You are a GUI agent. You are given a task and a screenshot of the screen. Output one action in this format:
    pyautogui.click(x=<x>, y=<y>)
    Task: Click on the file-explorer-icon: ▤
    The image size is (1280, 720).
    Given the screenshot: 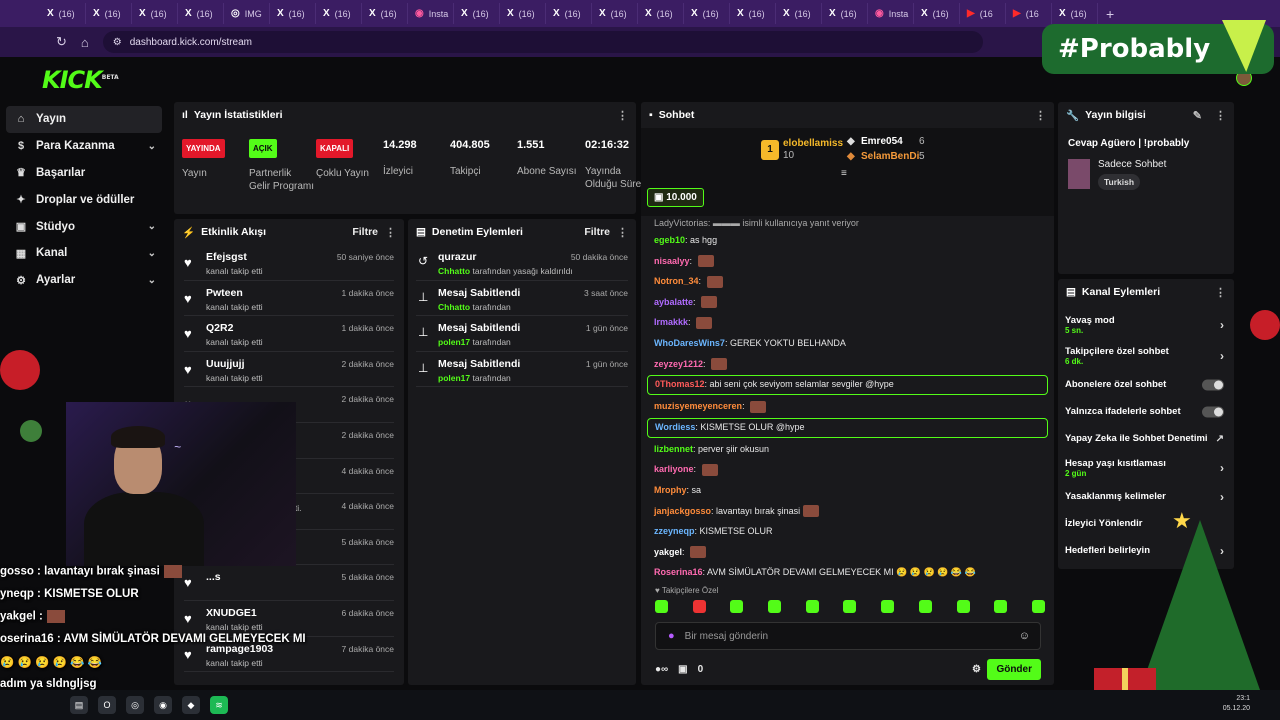 What is the action you would take?
    pyautogui.click(x=79, y=705)
    